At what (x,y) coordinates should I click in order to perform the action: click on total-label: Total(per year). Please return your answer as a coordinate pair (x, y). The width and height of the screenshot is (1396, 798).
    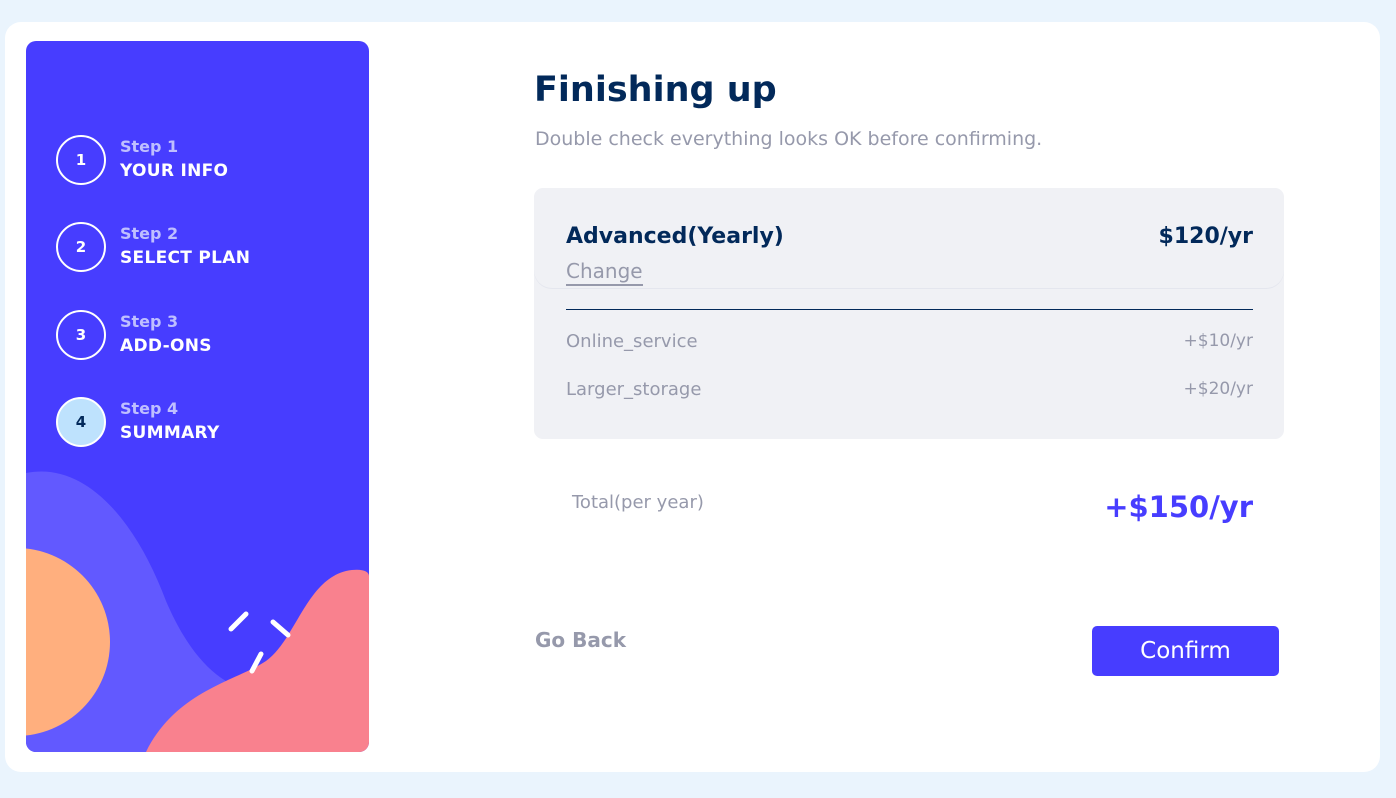
    Looking at the image, I should click on (638, 502).